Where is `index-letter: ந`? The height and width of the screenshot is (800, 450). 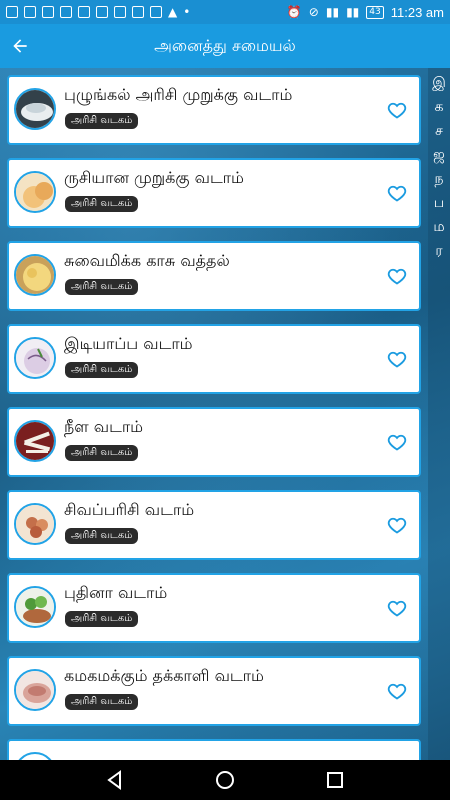
index-letter: ந is located at coordinates (439, 179).